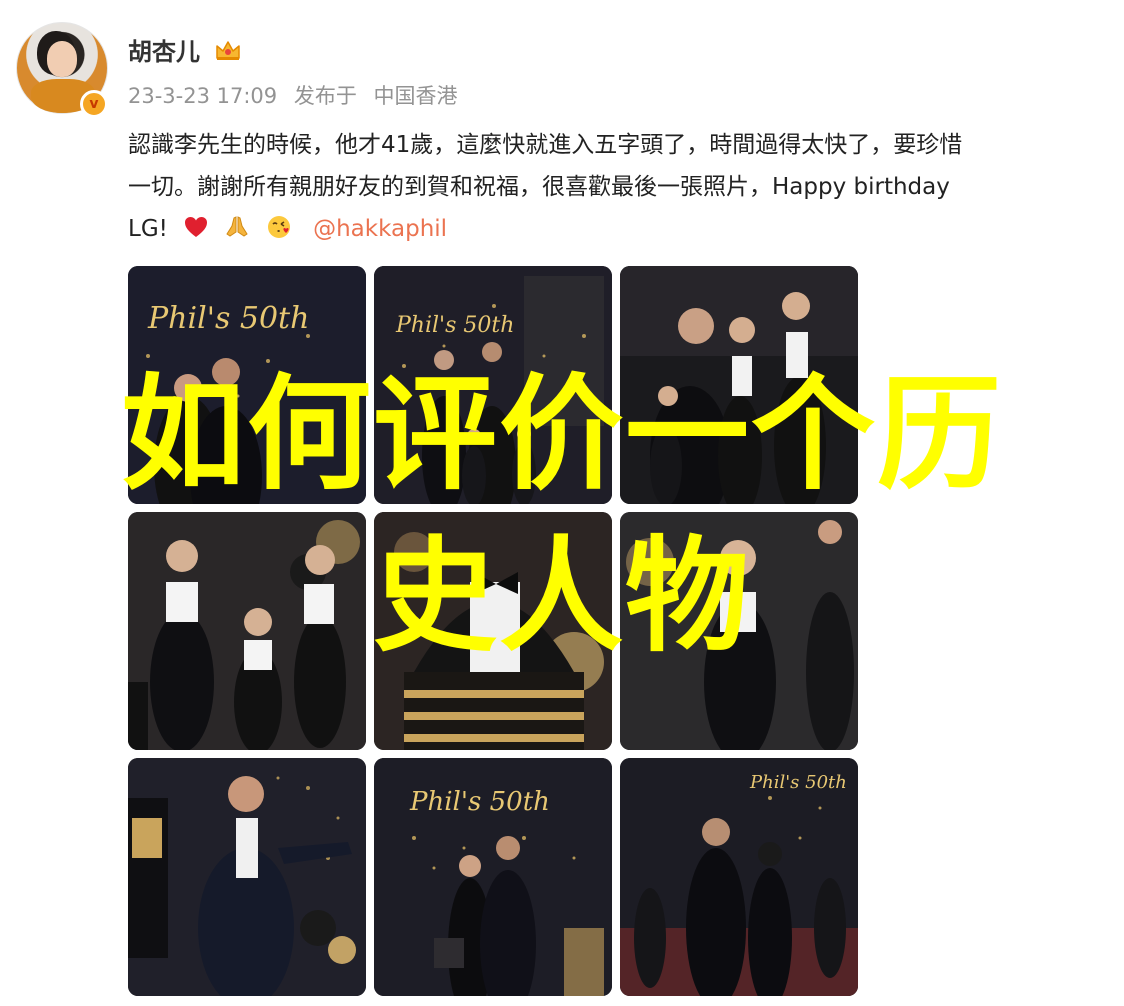  I want to click on photo-9: Phil's 50th, so click(739, 877).